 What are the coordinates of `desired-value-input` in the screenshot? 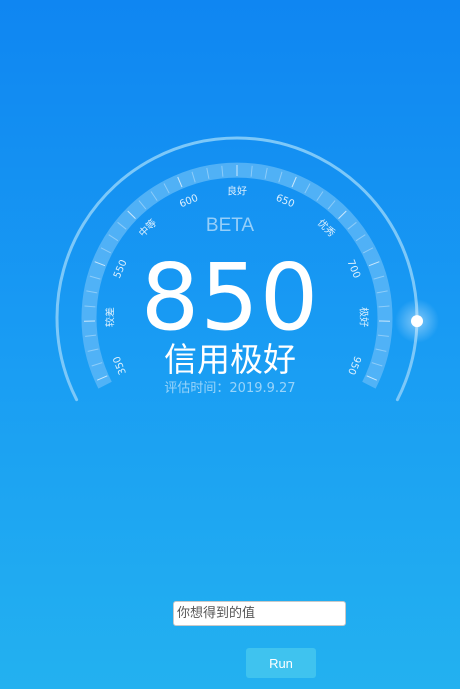 It's located at (259, 613).